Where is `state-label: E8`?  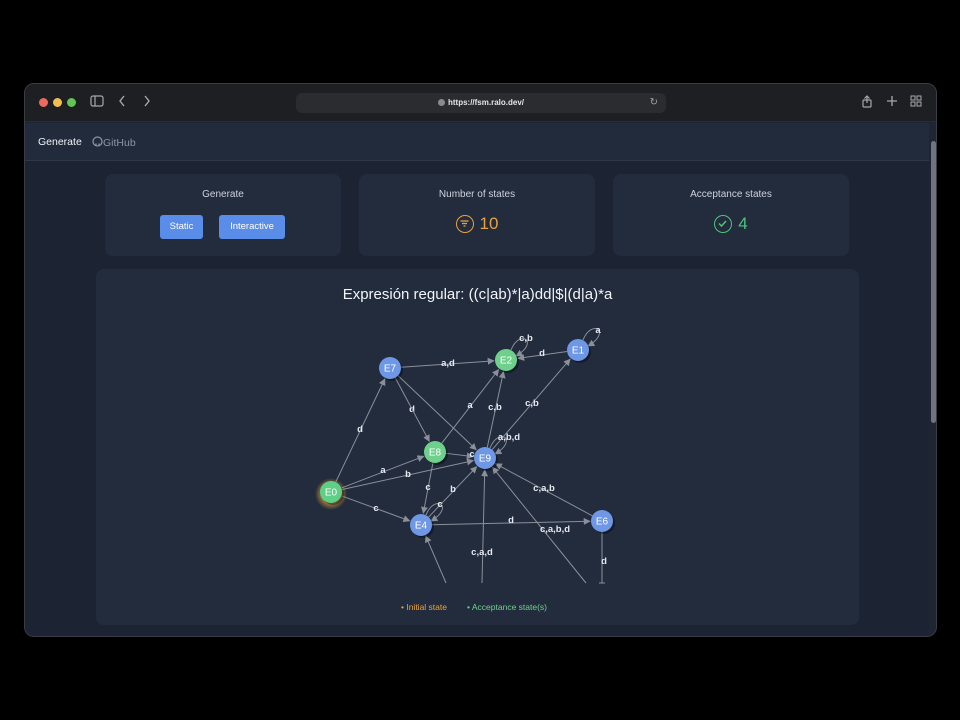 state-label: E8 is located at coordinates (435, 453).